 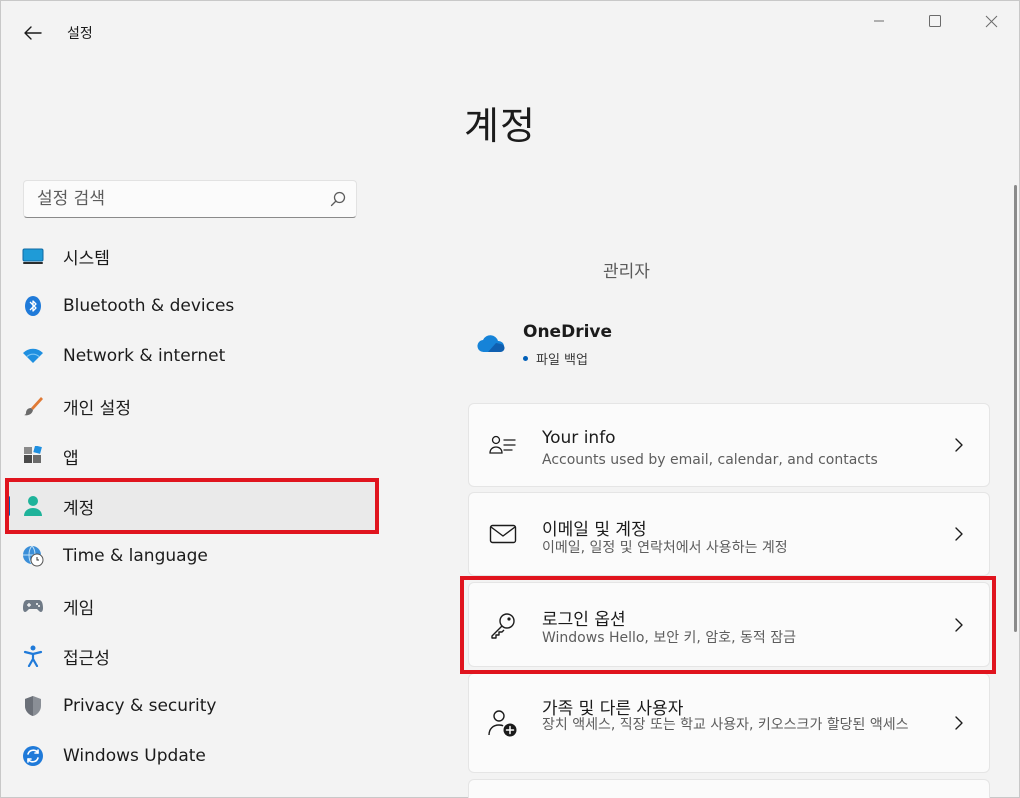 I want to click on sidebar-item-label: Network & internet, so click(x=144, y=356).